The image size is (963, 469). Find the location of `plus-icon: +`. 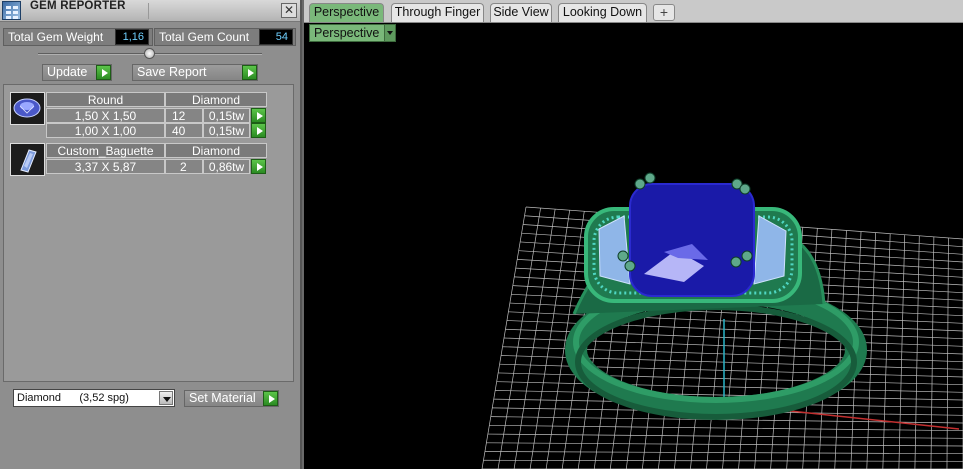

plus-icon: + is located at coordinates (664, 12).